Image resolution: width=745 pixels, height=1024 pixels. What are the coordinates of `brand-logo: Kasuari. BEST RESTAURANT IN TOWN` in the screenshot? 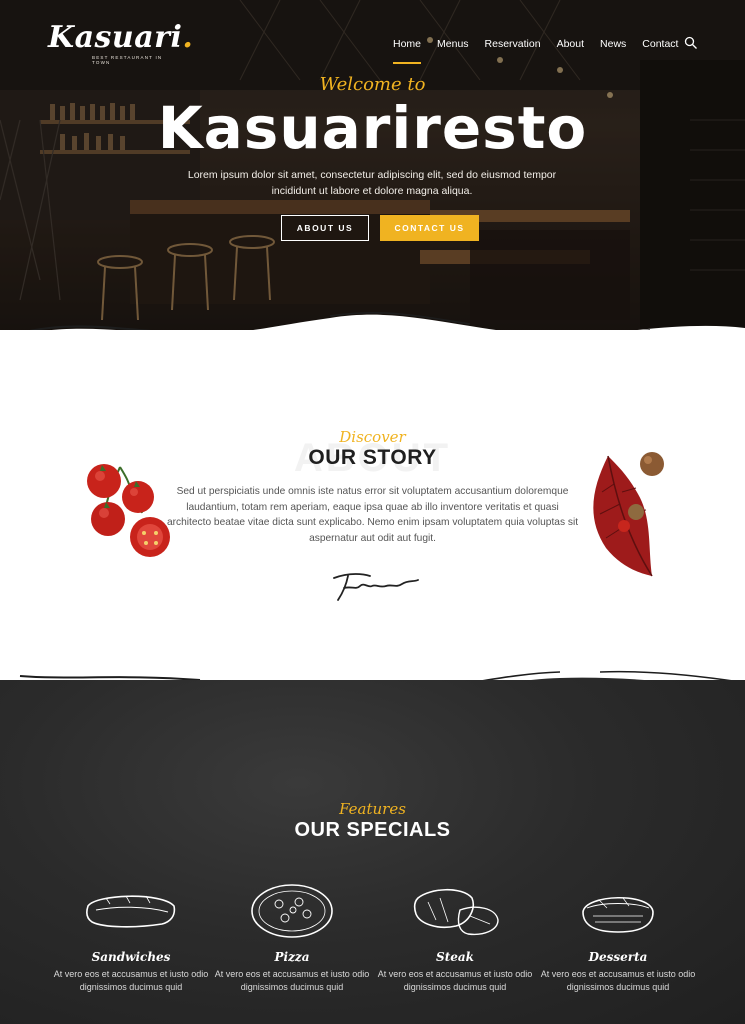 It's located at (120, 47).